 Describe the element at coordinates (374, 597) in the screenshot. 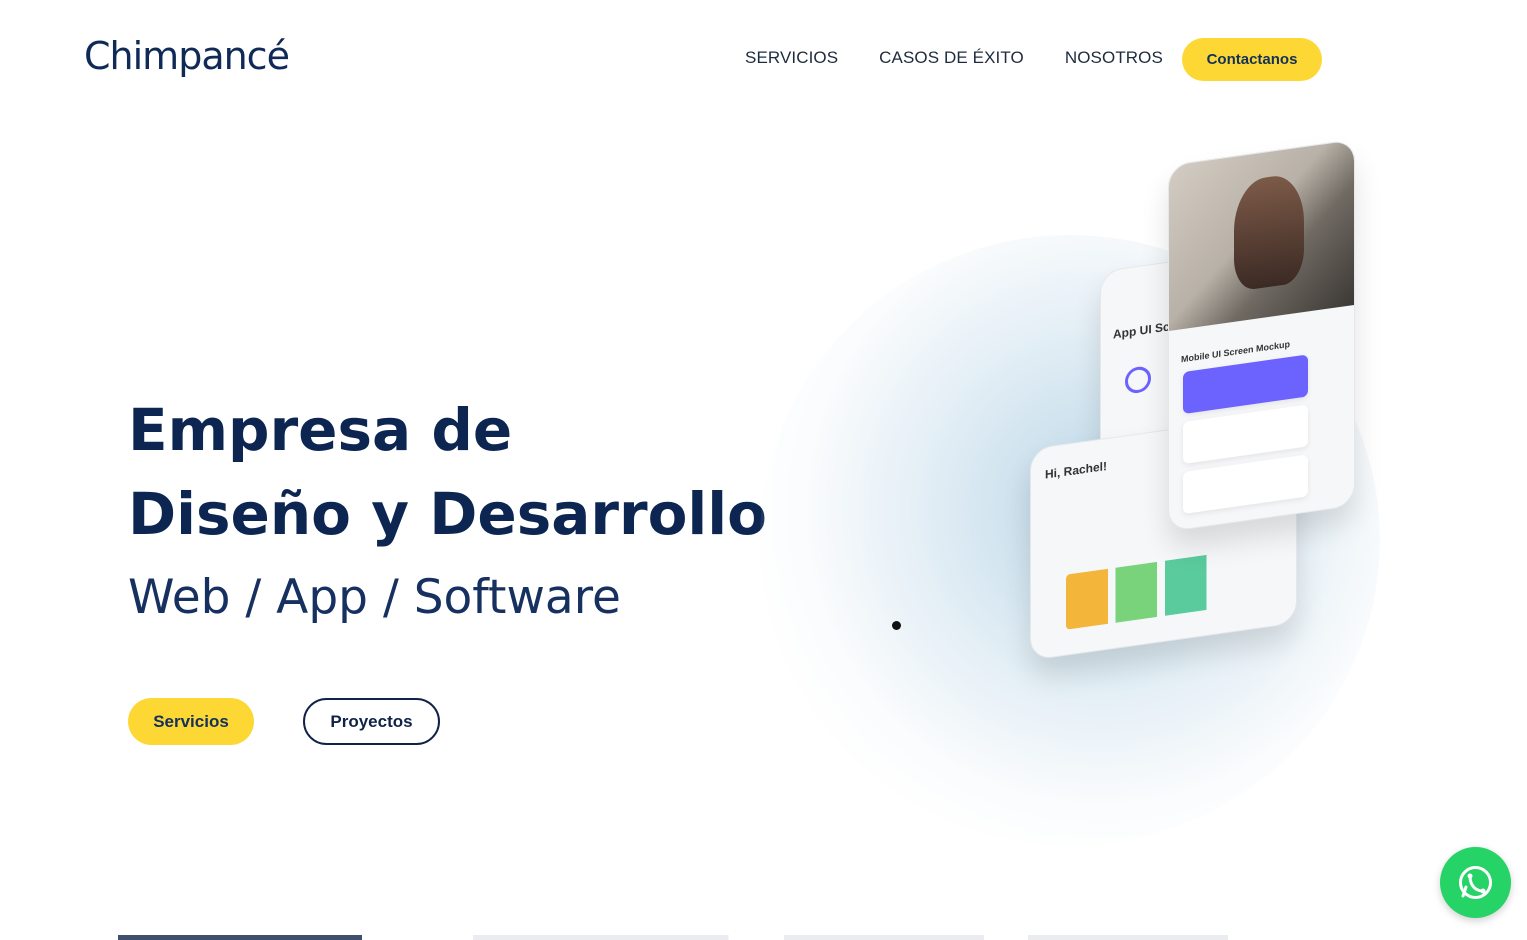

I see `hero-subtitle: Web / App / Software` at that location.